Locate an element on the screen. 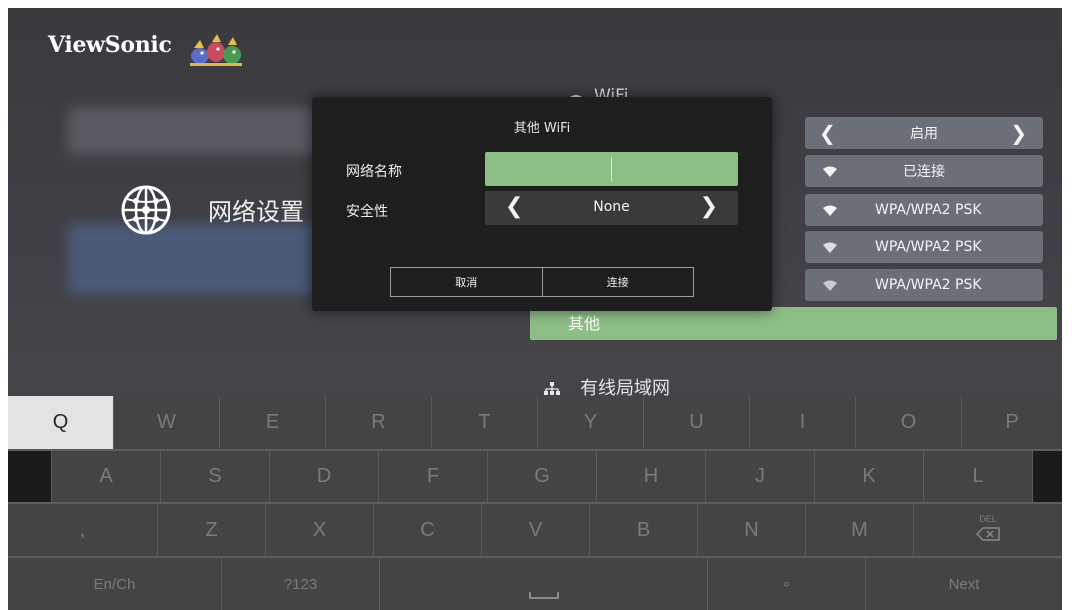 The width and height of the screenshot is (1079, 610). key-i: I is located at coordinates (803, 422).